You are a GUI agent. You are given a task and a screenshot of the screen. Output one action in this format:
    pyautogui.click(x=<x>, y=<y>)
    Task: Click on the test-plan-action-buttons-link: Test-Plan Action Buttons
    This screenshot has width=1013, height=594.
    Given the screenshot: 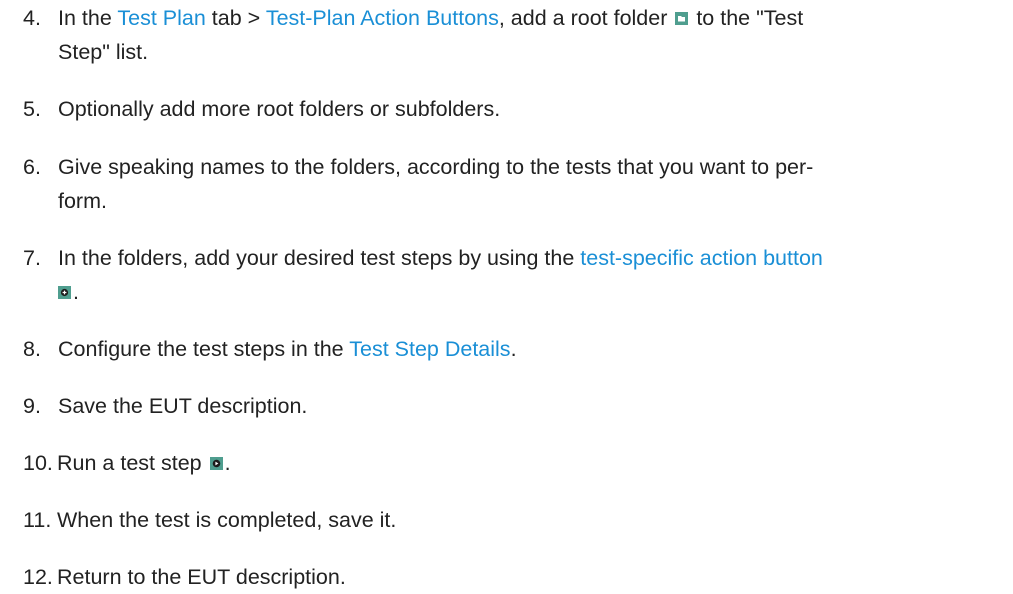 What is the action you would take?
    pyautogui.click(x=382, y=18)
    